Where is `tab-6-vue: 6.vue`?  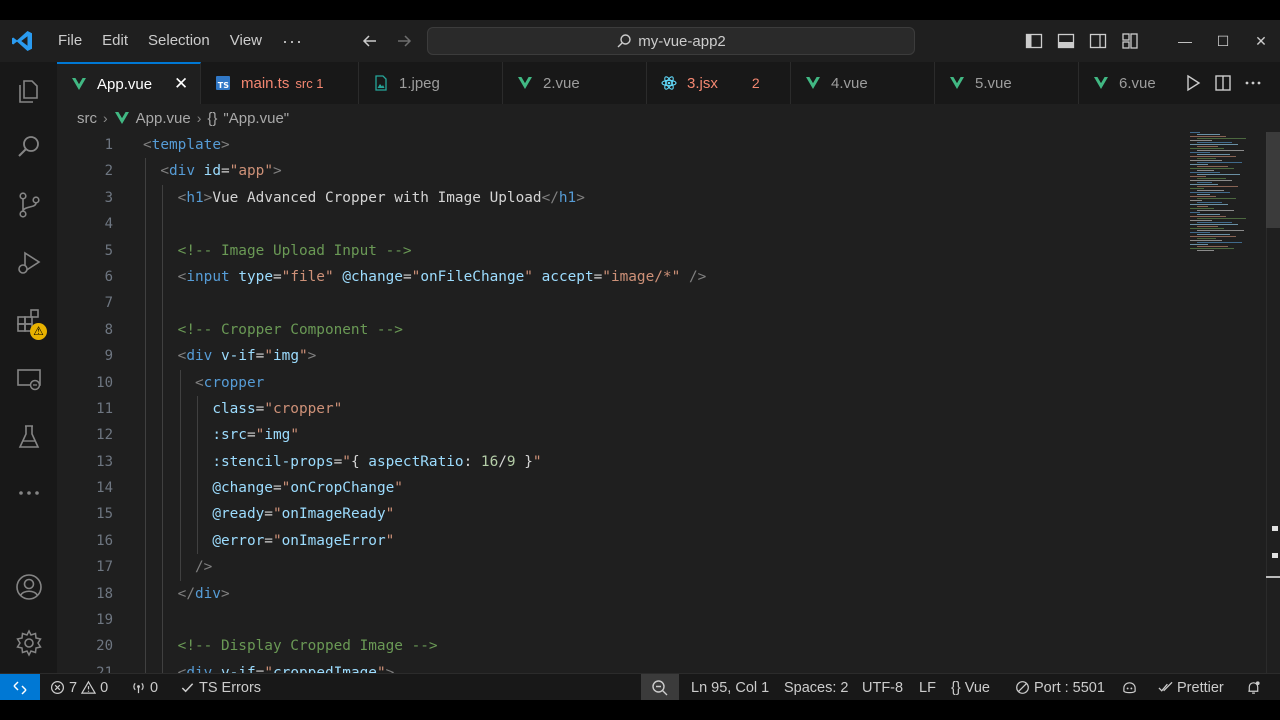 tab-6-vue: 6.vue is located at coordinates (1134, 83).